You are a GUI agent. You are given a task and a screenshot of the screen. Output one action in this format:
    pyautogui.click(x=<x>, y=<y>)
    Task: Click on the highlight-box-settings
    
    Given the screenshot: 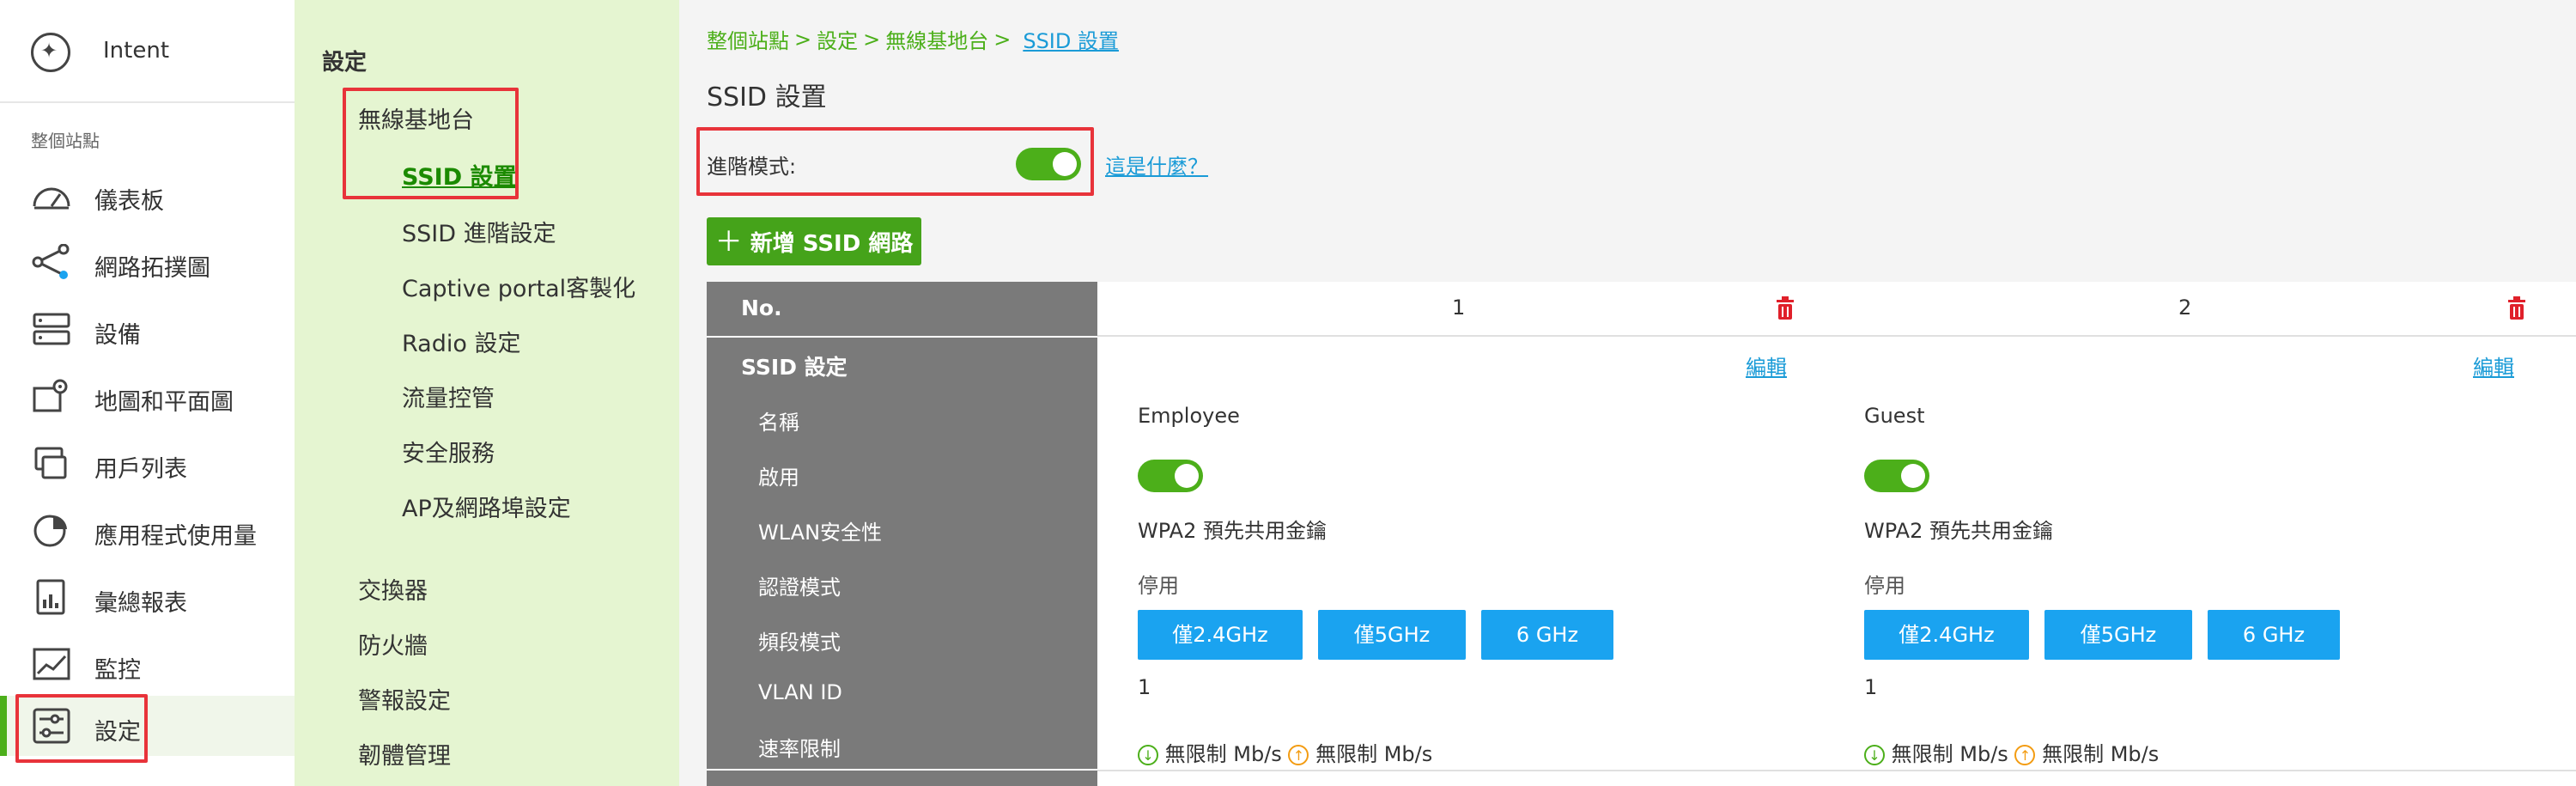 What is the action you would take?
    pyautogui.click(x=82, y=728)
    